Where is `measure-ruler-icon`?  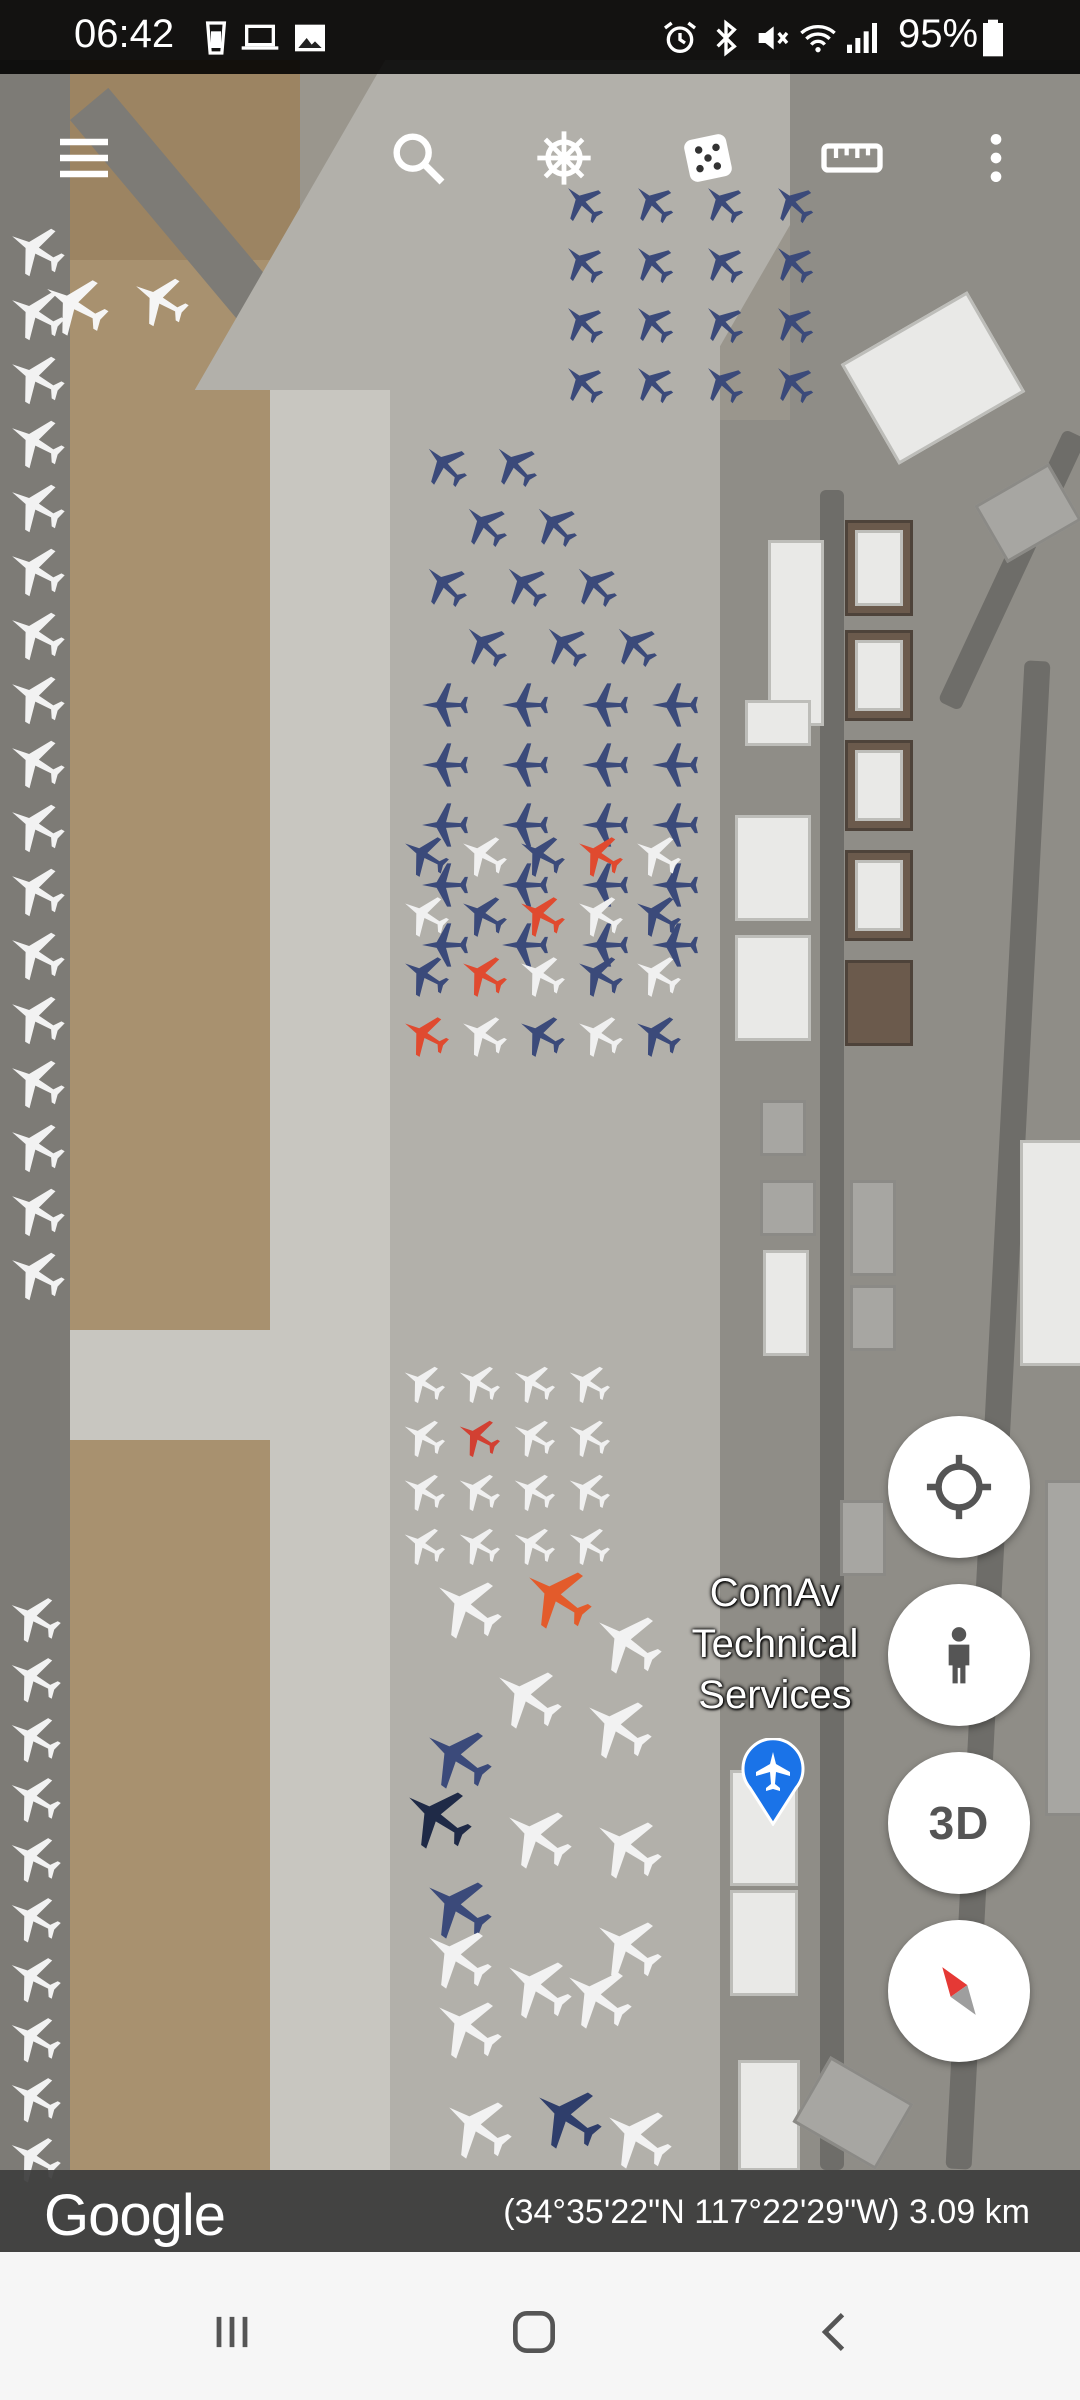
measure-ruler-icon is located at coordinates (852, 158).